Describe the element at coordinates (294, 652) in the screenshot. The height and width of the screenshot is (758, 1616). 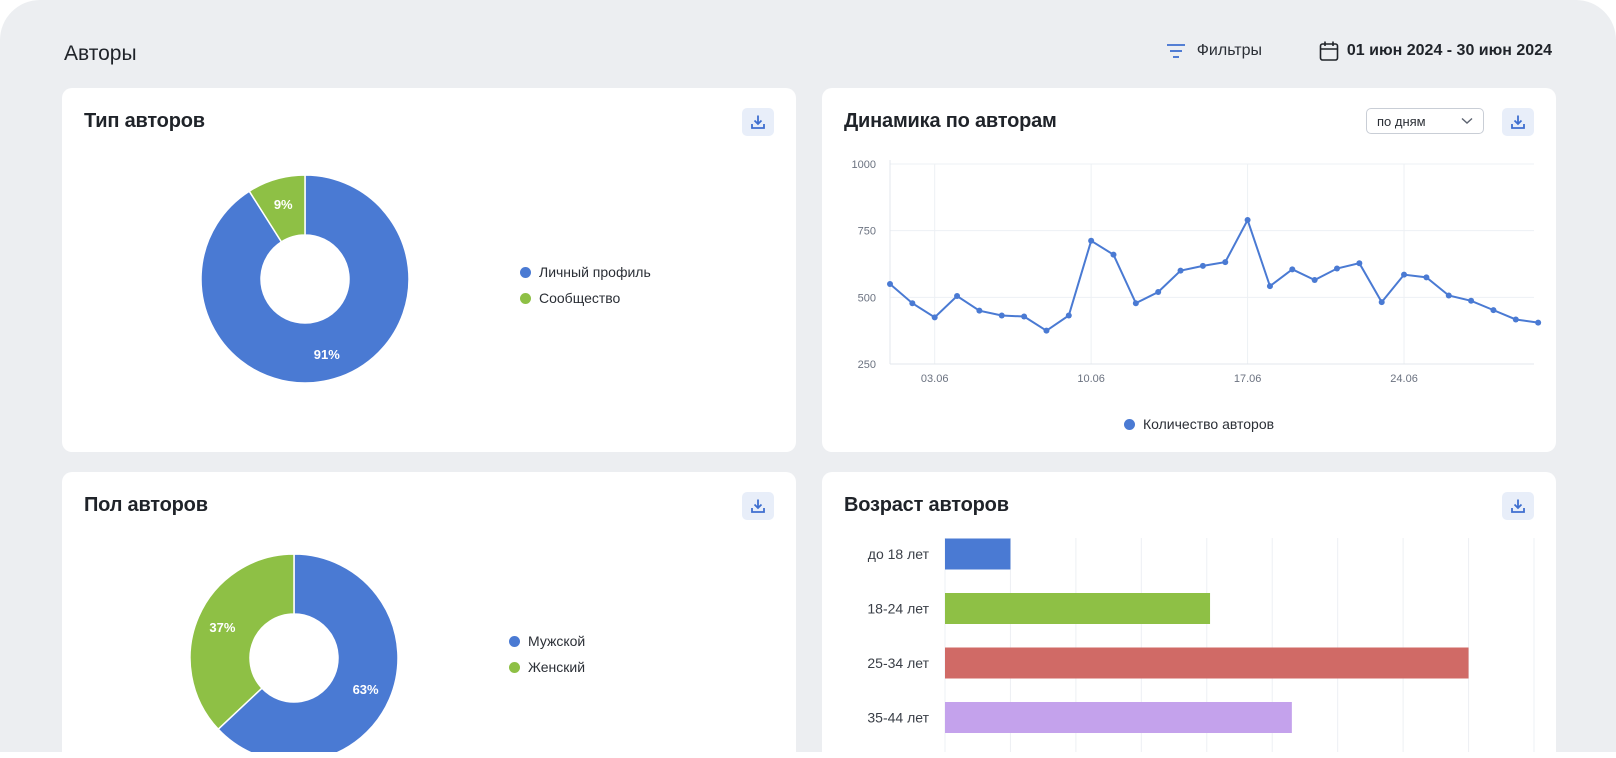
I see `gender-donut: 63% 37%` at that location.